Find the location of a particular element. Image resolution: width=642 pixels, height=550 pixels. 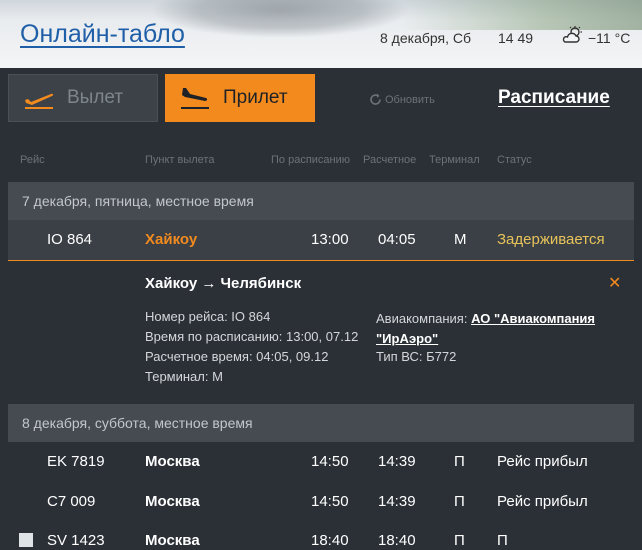

arrivals-tab: Прилет is located at coordinates (240, 98).